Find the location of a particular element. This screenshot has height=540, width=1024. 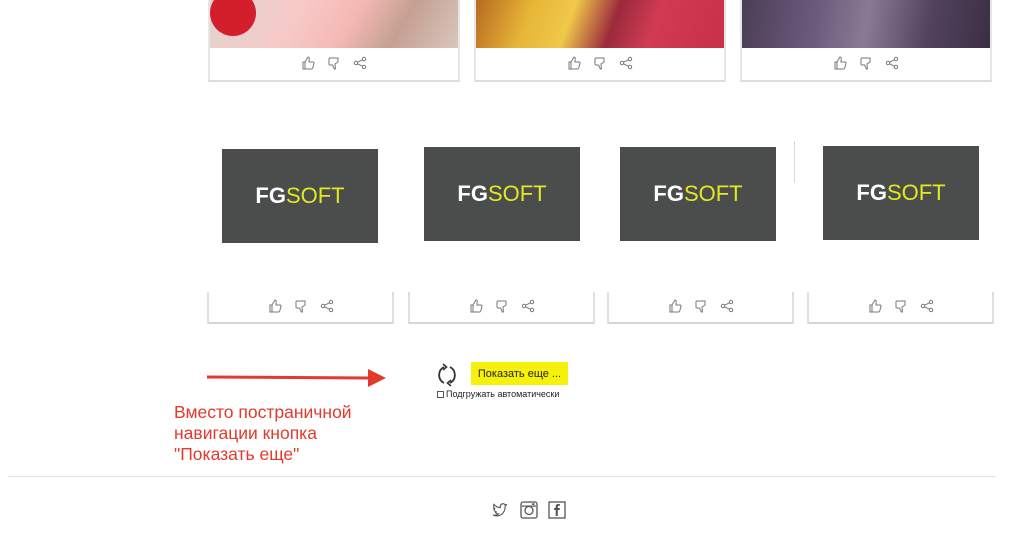

annotation-arrow-icon is located at coordinates (296, 378).